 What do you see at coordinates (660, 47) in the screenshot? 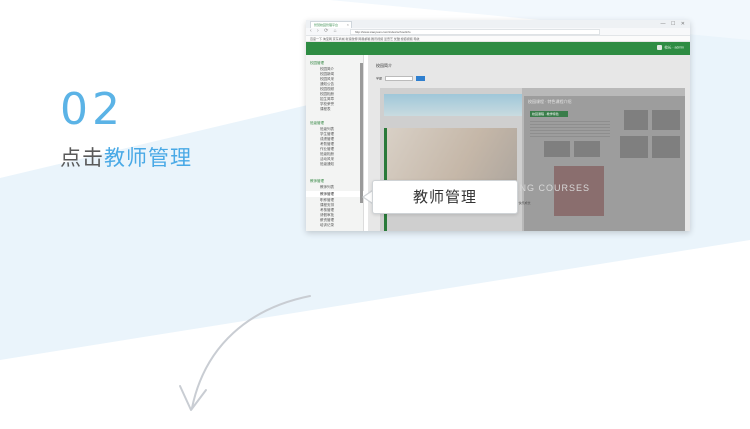
I see `avatar` at bounding box center [660, 47].